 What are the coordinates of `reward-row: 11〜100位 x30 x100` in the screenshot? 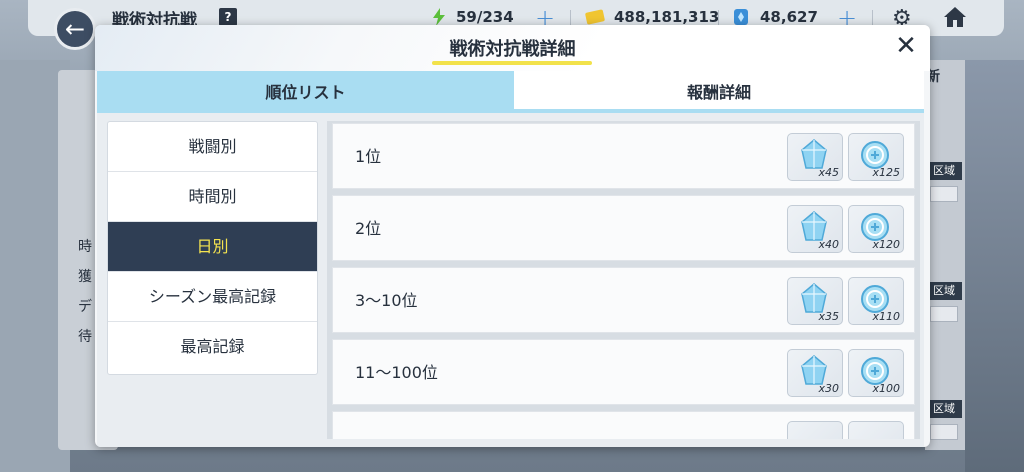 It's located at (623, 372).